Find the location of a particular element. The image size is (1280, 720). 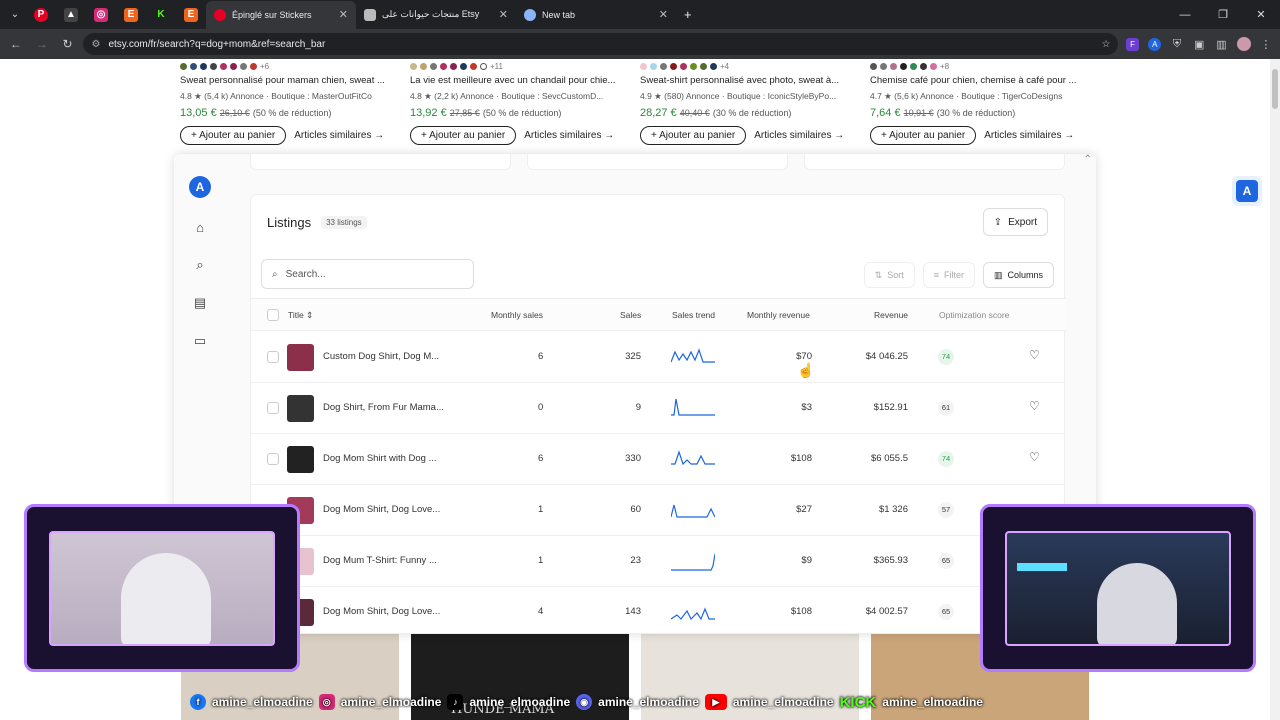

close-window-icon: ✕ is located at coordinates (1261, 14).